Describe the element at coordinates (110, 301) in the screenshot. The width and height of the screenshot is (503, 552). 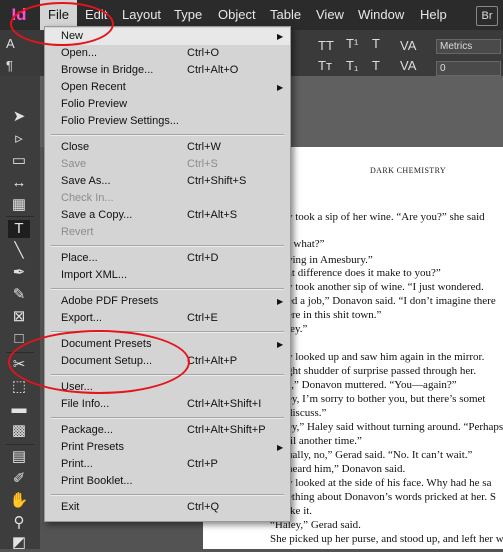
I see `menu-item-label: Adobe PDF Presets` at that location.